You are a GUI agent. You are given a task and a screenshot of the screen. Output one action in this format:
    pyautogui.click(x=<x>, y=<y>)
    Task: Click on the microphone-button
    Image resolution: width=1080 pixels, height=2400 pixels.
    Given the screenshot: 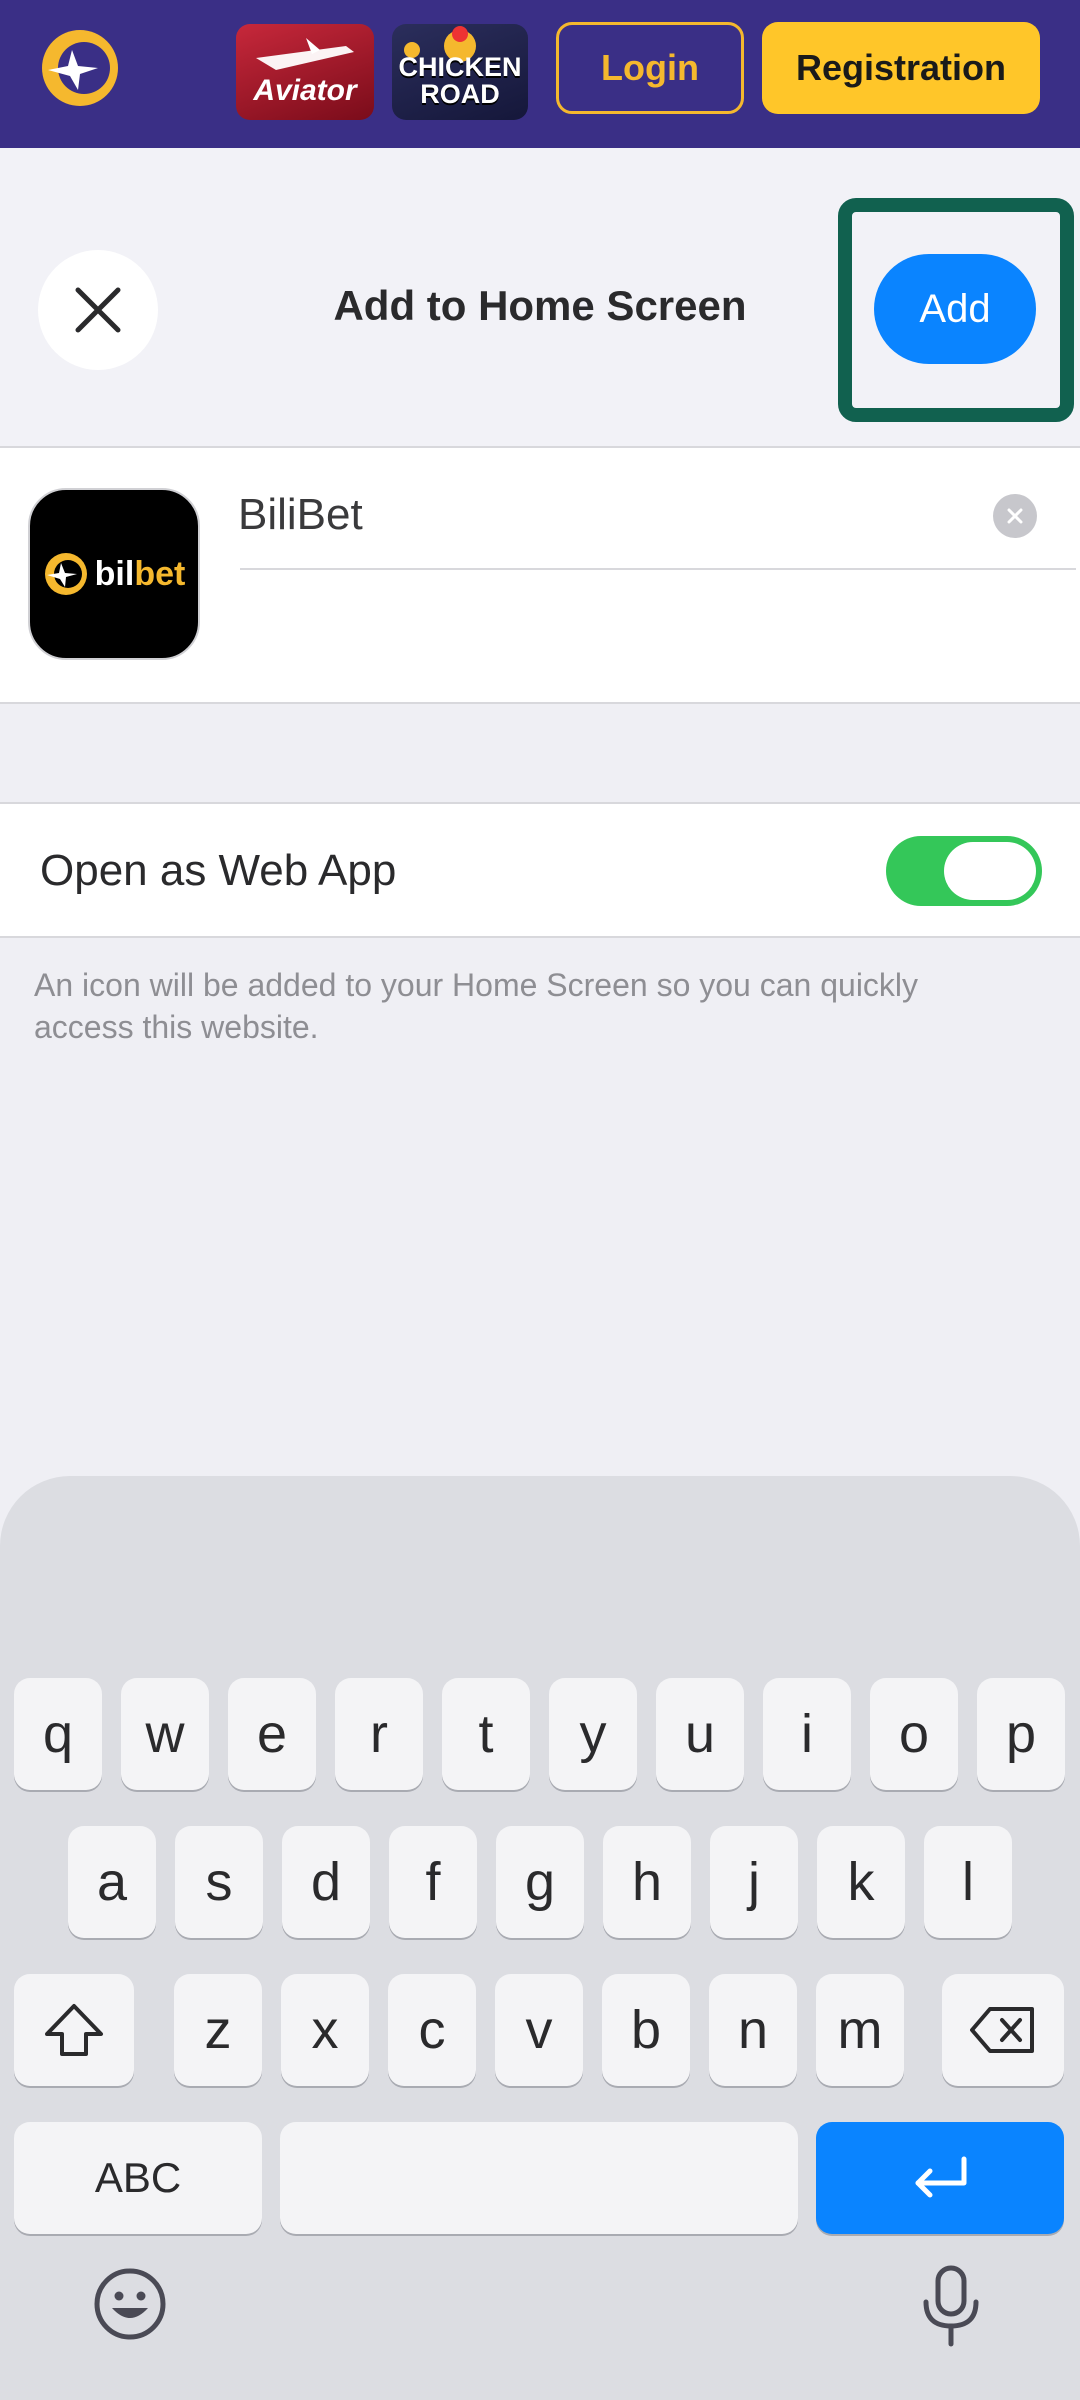 What is the action you would take?
    pyautogui.click(x=951, y=2308)
    